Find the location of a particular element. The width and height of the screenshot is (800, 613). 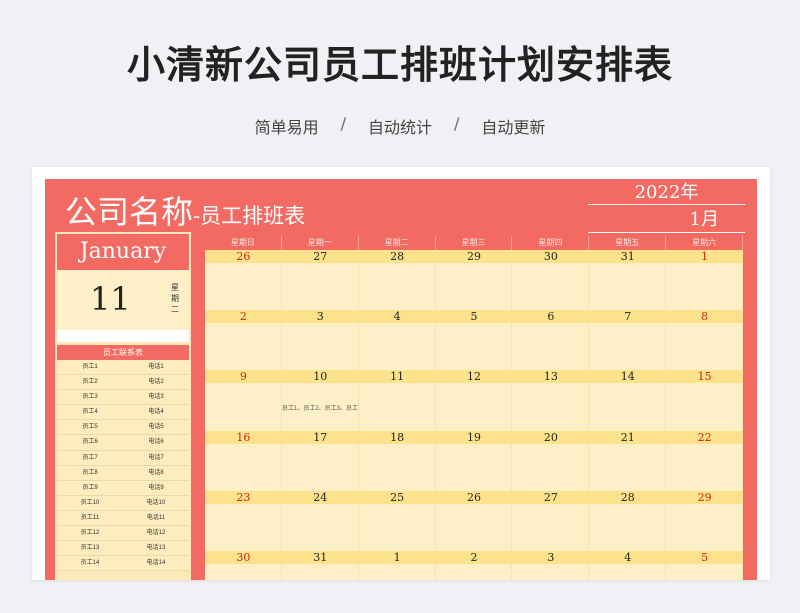

employee-phone: 电话1 is located at coordinates (156, 367).